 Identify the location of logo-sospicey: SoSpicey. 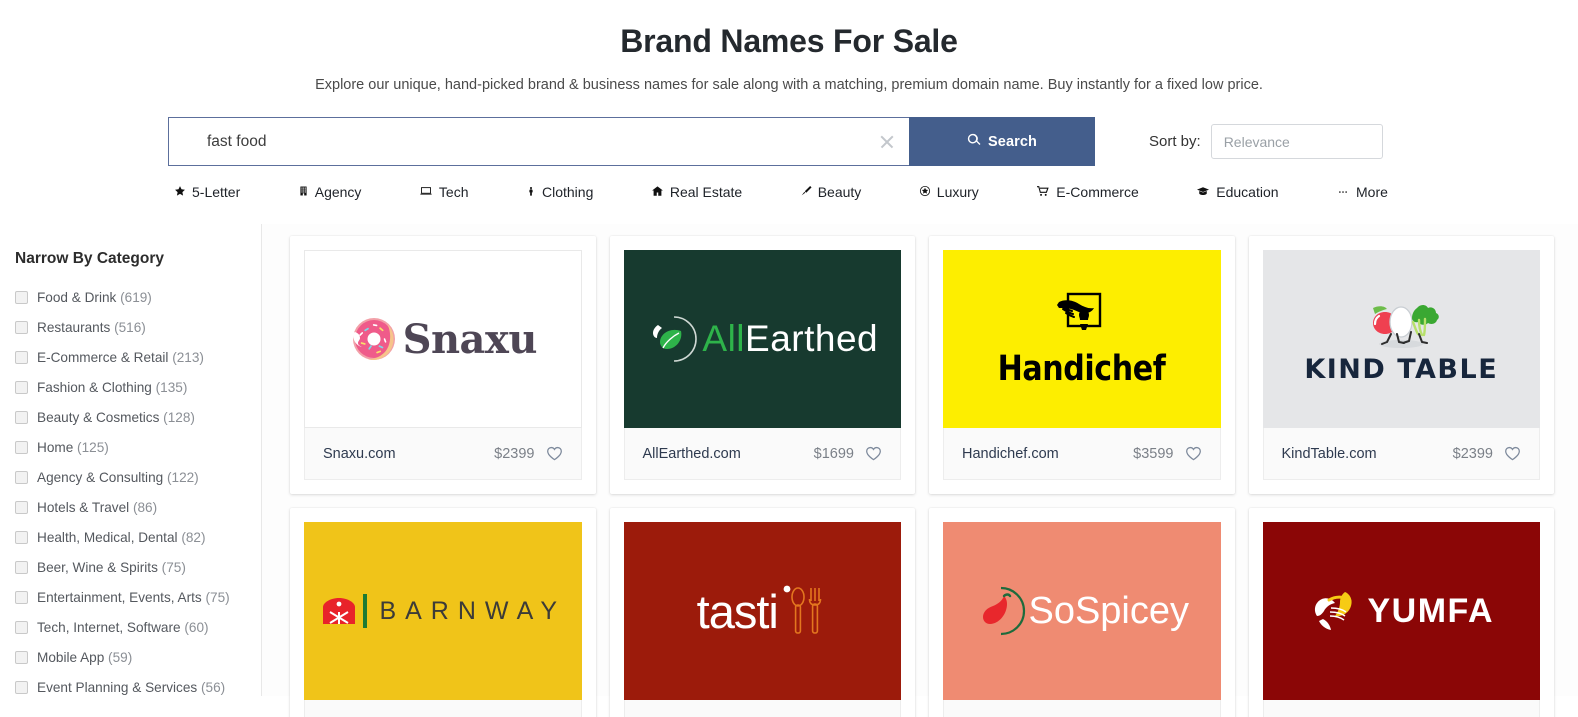
(1081, 611).